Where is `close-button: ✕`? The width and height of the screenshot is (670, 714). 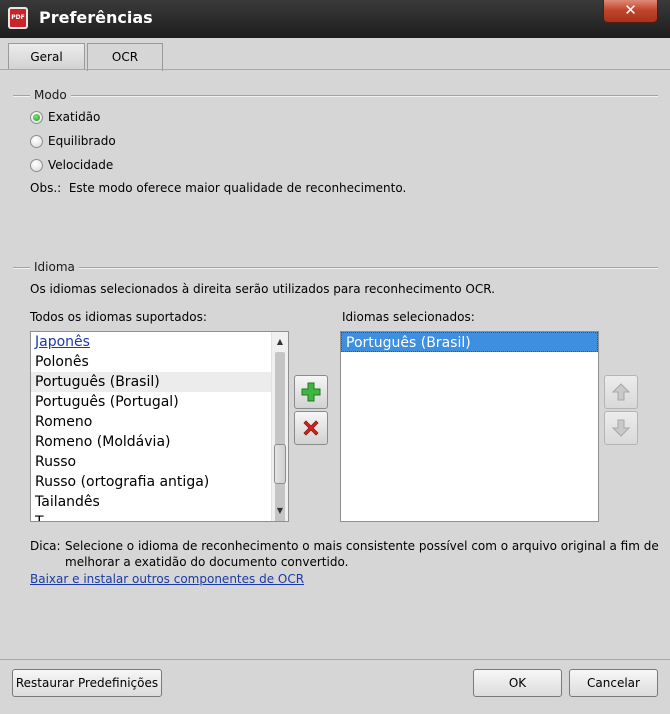
close-button: ✕ is located at coordinates (630, 11).